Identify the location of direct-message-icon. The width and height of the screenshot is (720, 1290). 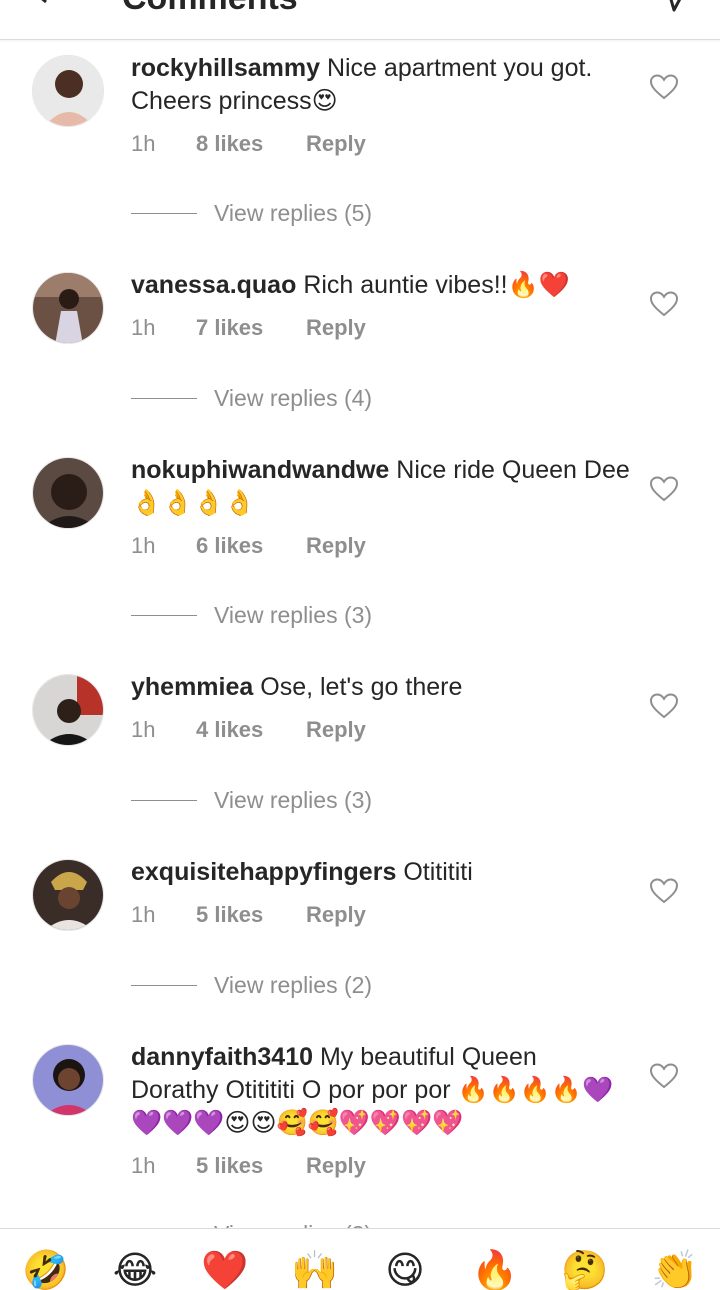
(674, 7).